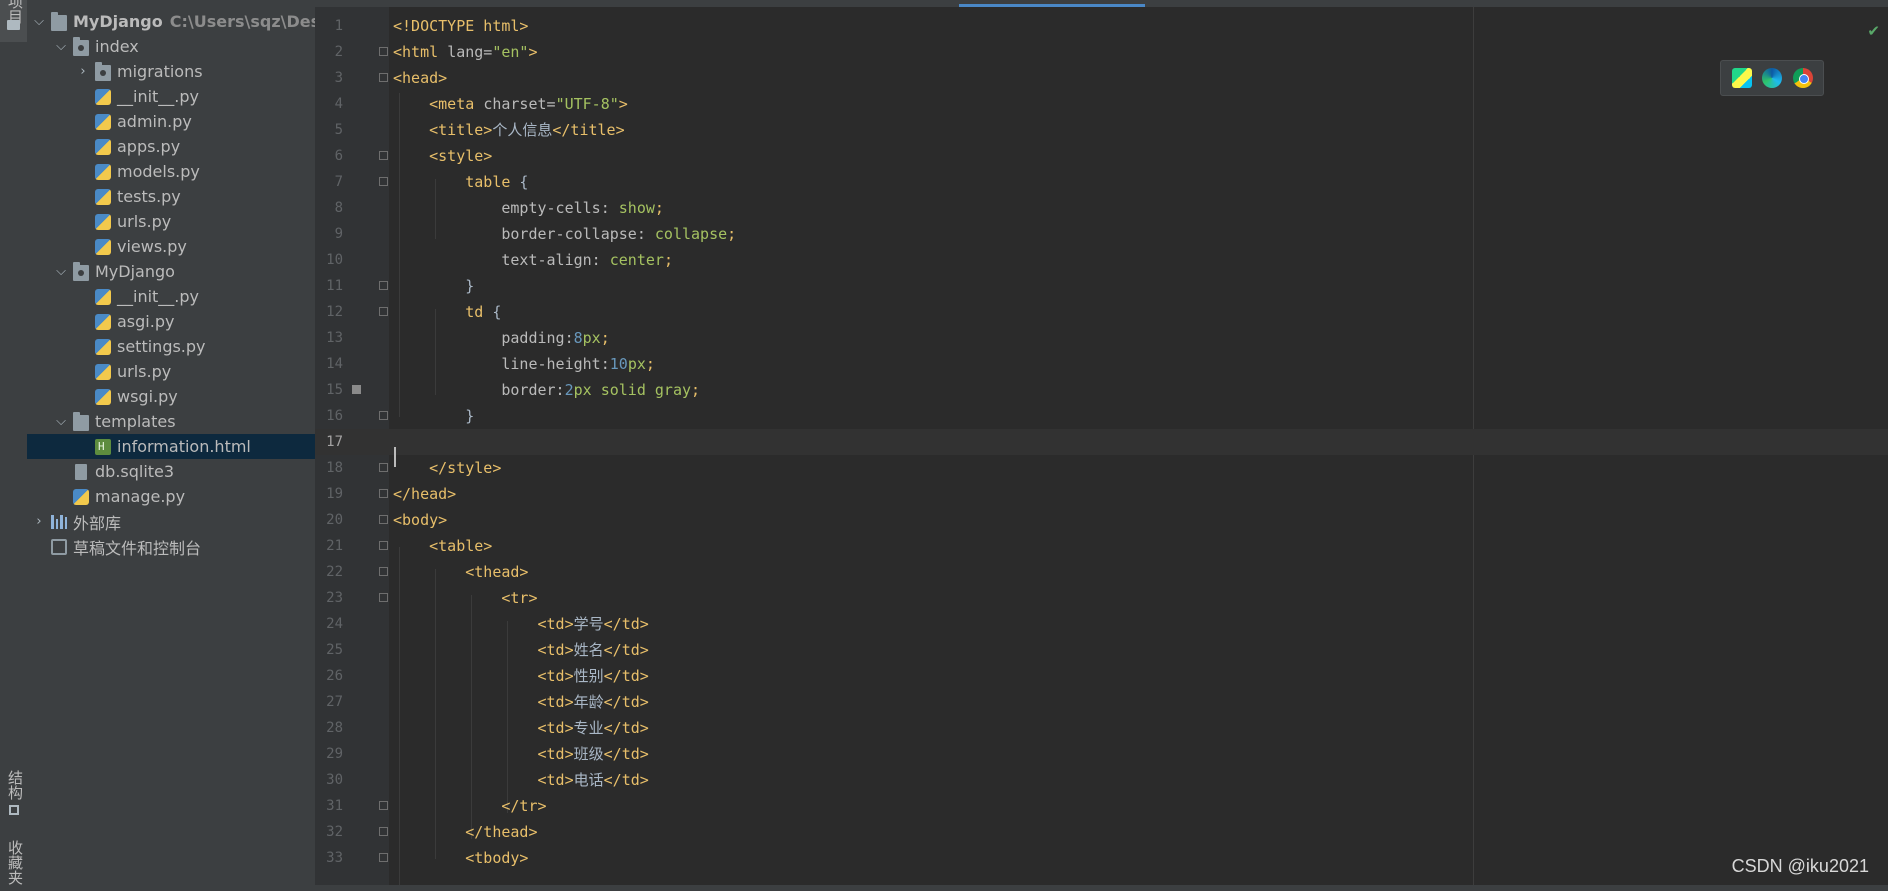 Image resolution: width=1888 pixels, height=891 pixels. What do you see at coordinates (171, 71) in the screenshot?
I see `tree-item-migrations: › migrations` at bounding box center [171, 71].